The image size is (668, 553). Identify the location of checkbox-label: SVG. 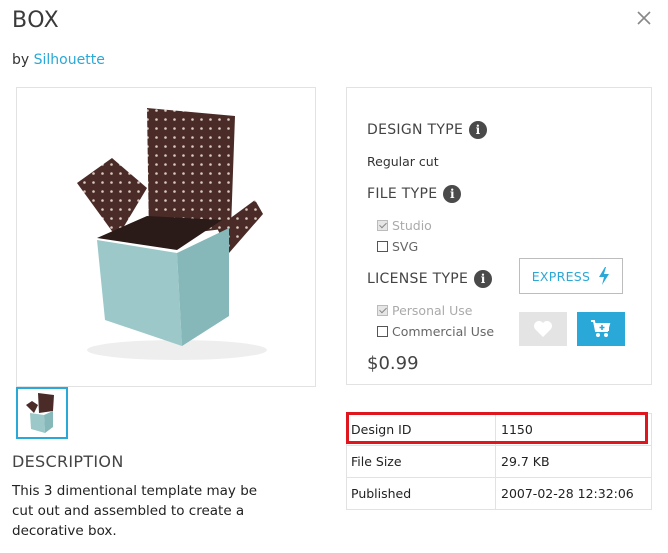
(405, 246).